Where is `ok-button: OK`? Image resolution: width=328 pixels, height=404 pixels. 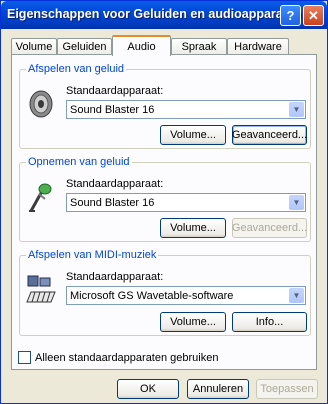
ok-button: OK is located at coordinates (148, 389).